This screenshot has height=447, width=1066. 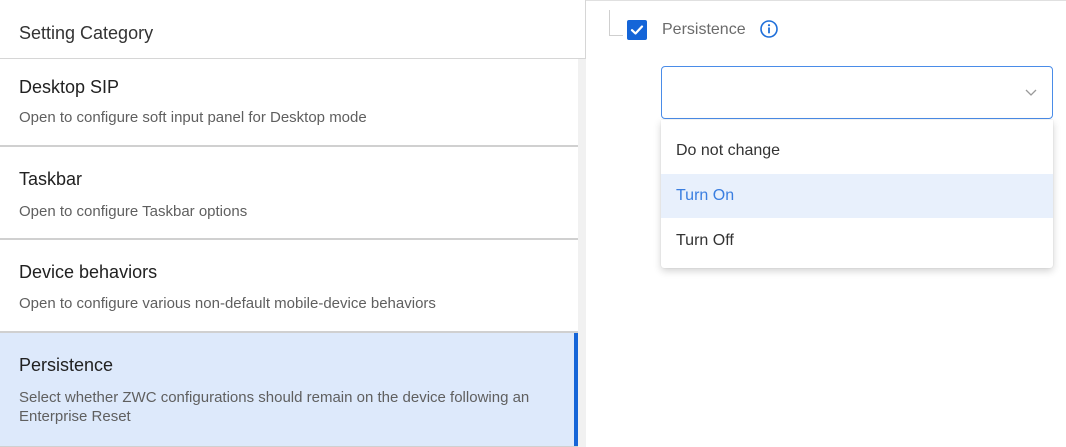 I want to click on category-item-title: Desktop SIP, so click(x=69, y=87).